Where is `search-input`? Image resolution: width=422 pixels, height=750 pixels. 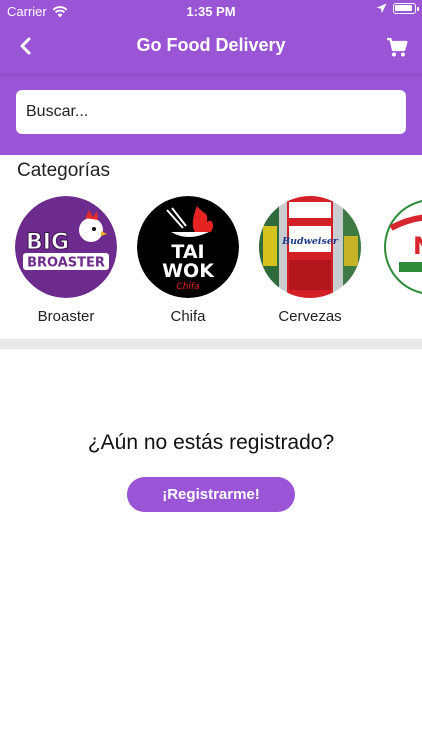
search-input is located at coordinates (211, 112).